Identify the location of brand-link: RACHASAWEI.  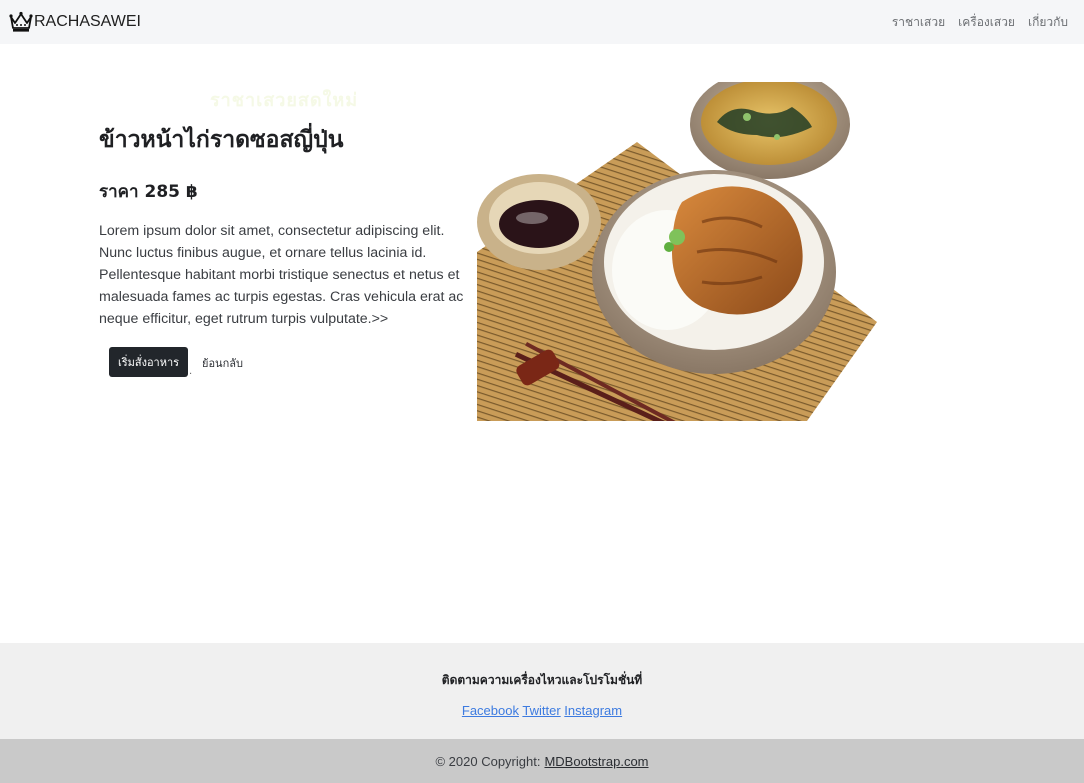
(75, 22).